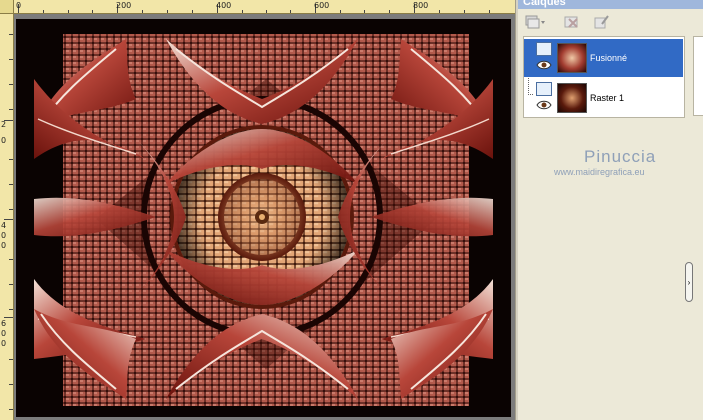  Describe the element at coordinates (322, 5) in the screenshot. I see `ruler-label: 600` at that location.